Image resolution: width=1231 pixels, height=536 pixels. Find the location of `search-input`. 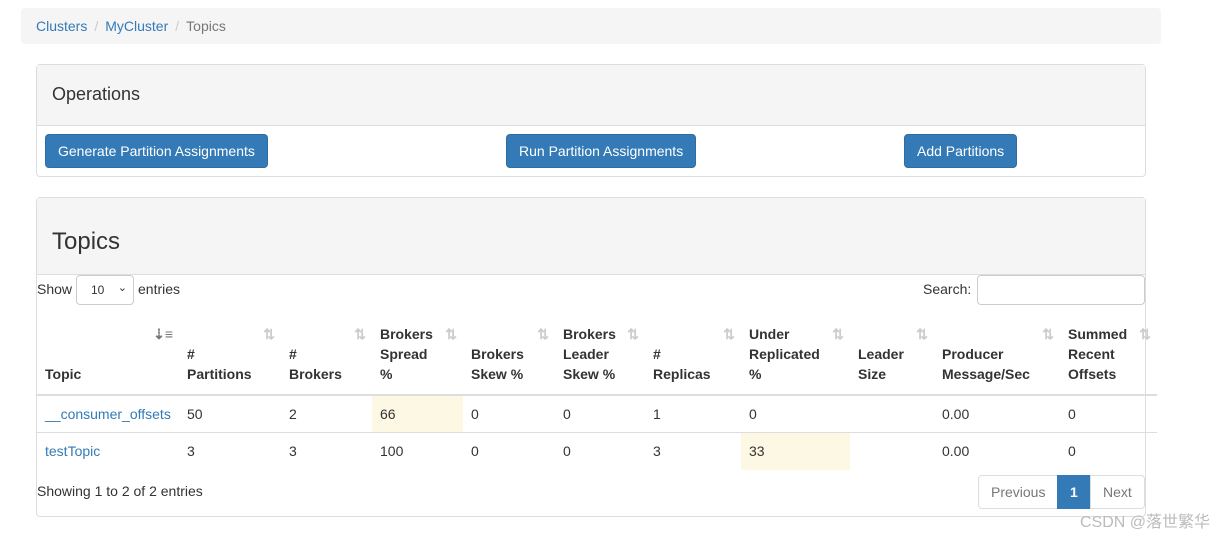

search-input is located at coordinates (1061, 290).